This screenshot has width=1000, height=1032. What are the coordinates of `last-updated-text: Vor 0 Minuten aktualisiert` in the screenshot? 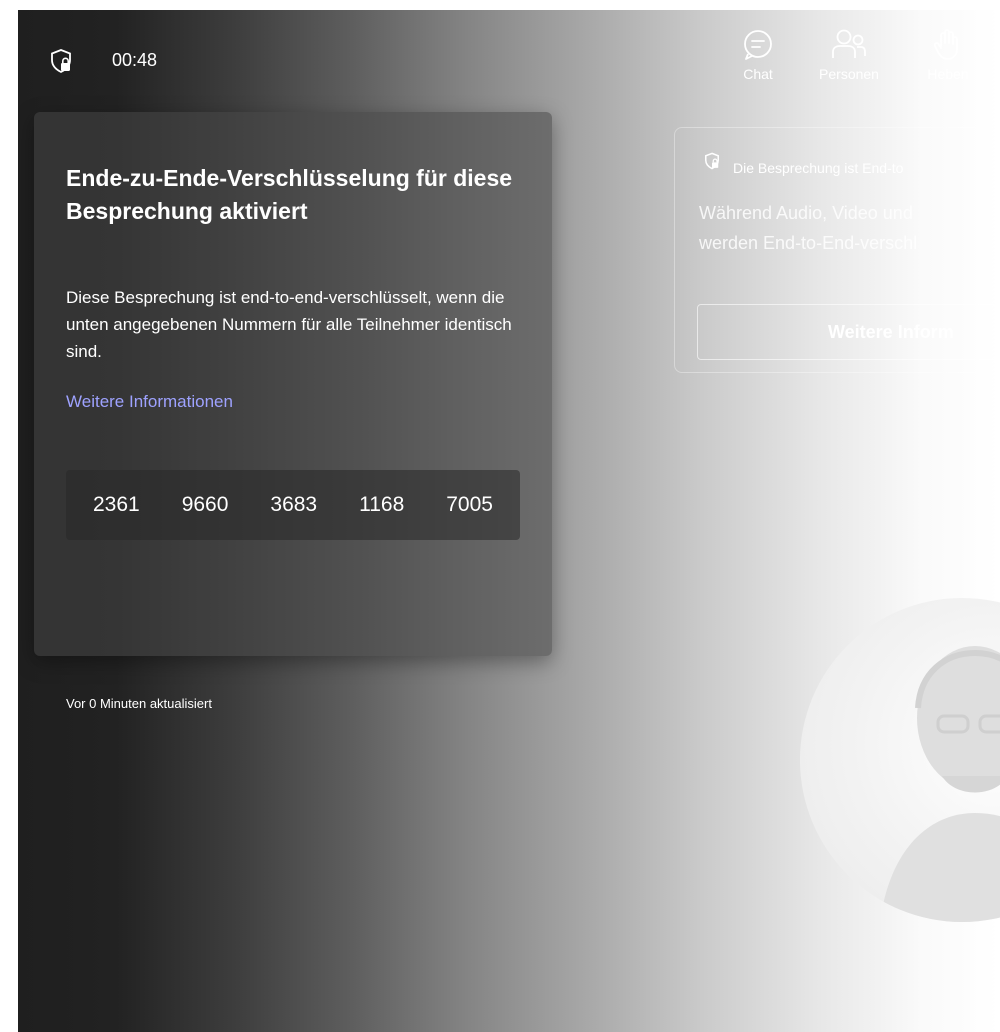 It's located at (139, 703).